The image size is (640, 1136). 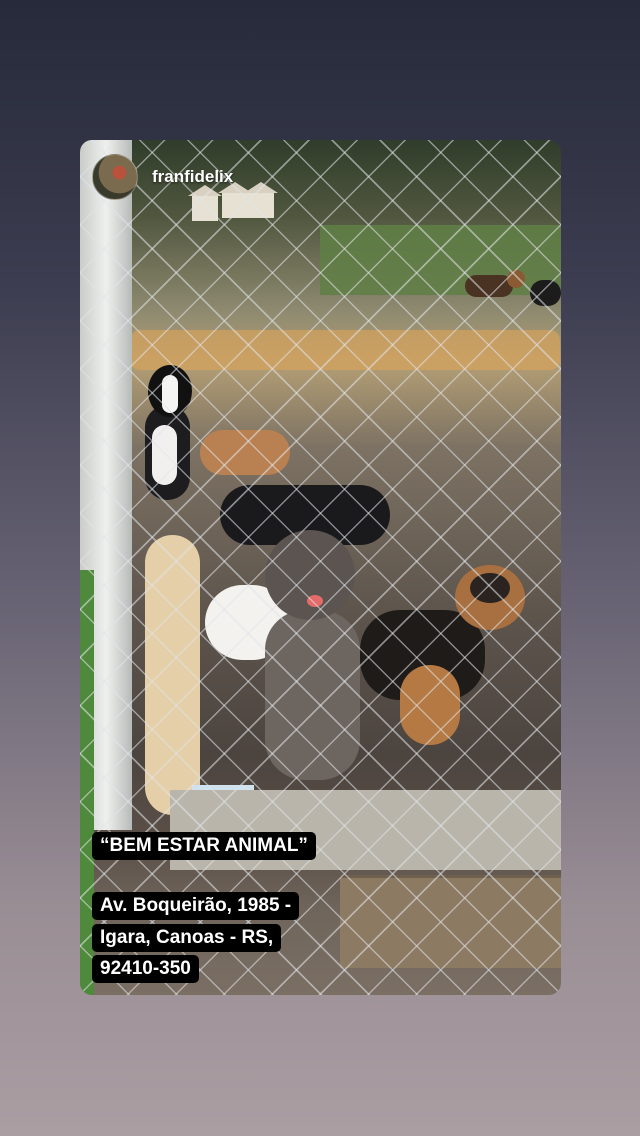 What do you see at coordinates (261, 200) in the screenshot?
I see `kennel` at bounding box center [261, 200].